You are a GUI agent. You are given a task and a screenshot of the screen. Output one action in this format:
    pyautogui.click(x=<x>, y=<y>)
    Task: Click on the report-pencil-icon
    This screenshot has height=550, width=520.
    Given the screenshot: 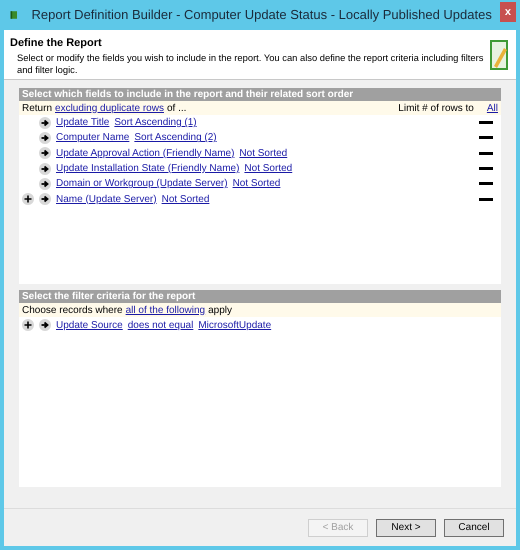 What is the action you would take?
    pyautogui.click(x=499, y=55)
    